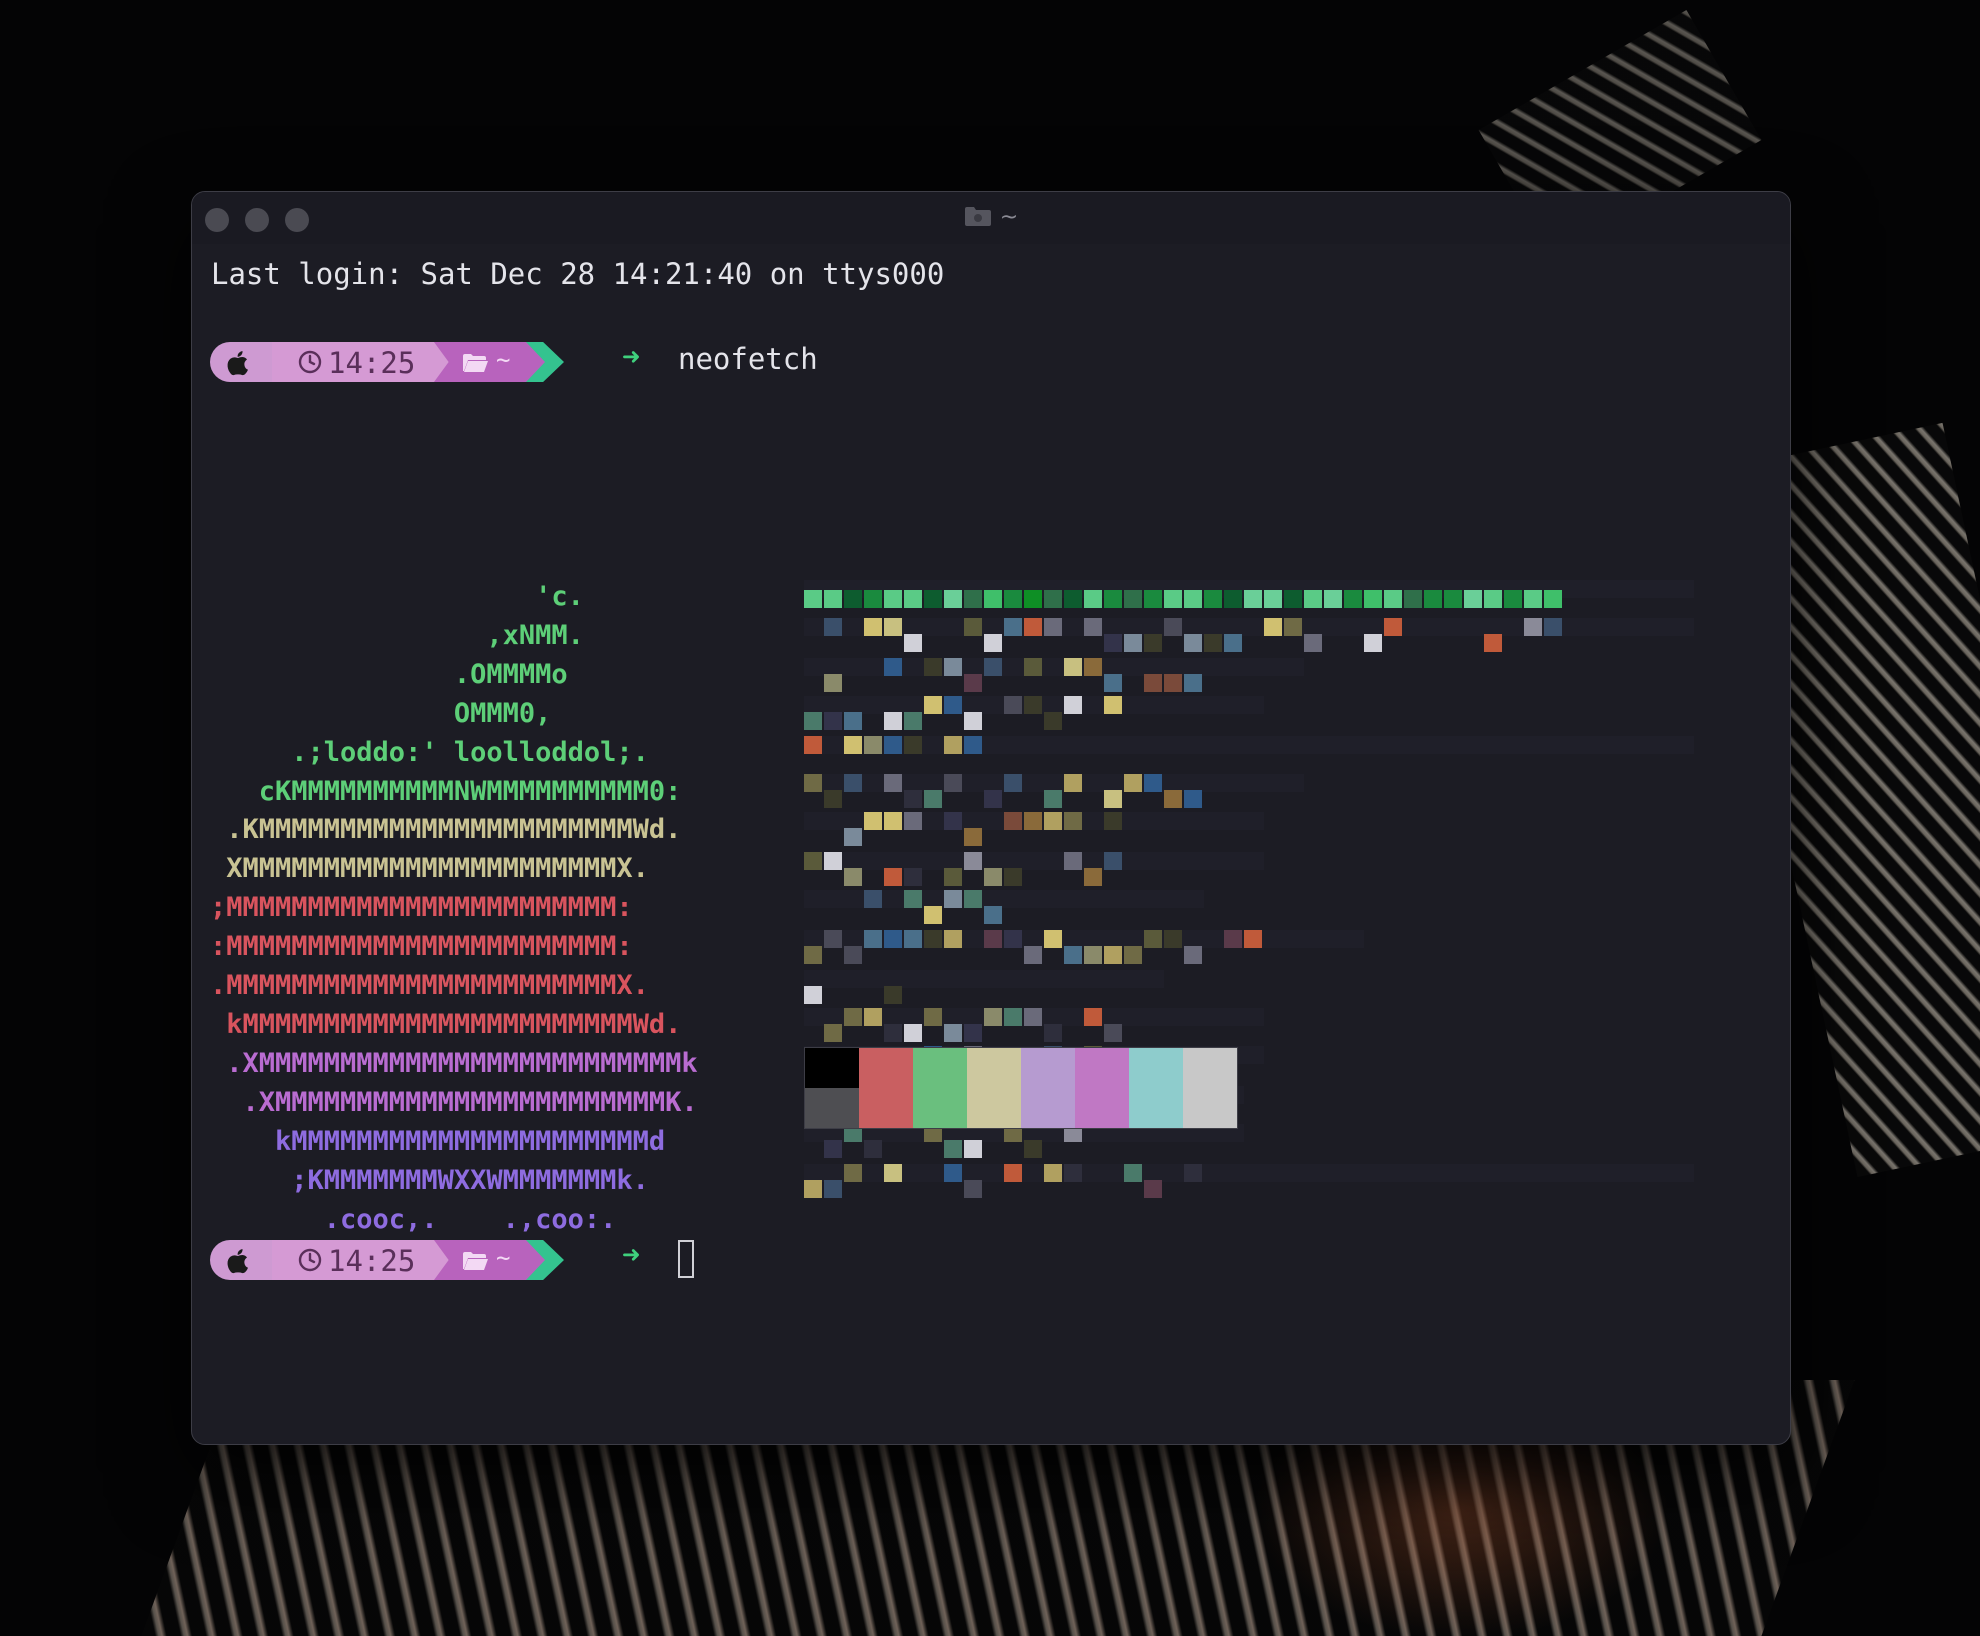 The height and width of the screenshot is (1636, 1980). I want to click on window-title: ~, so click(991, 217).